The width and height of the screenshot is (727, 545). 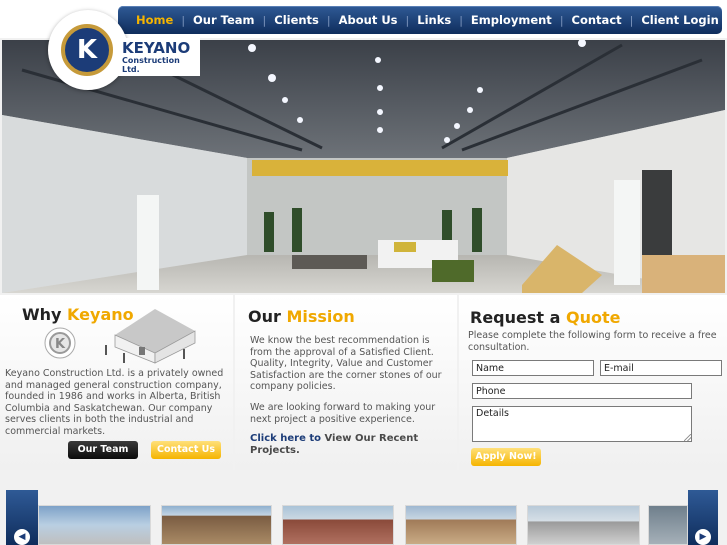 I want to click on prev-arrow-icon: ◀, so click(x=22, y=537).